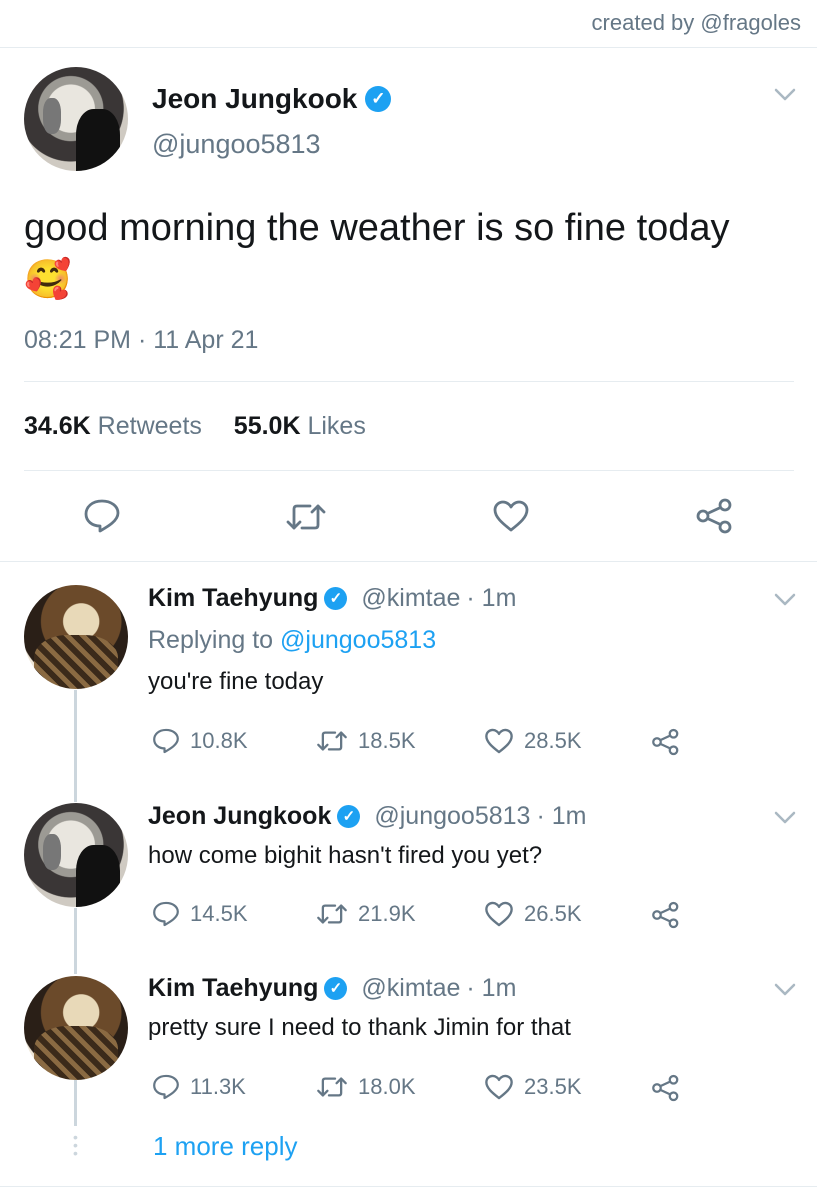 The image size is (817, 1200). I want to click on tweet-timestamp: 08:21 PM · 11 Apr 21, so click(141, 340).